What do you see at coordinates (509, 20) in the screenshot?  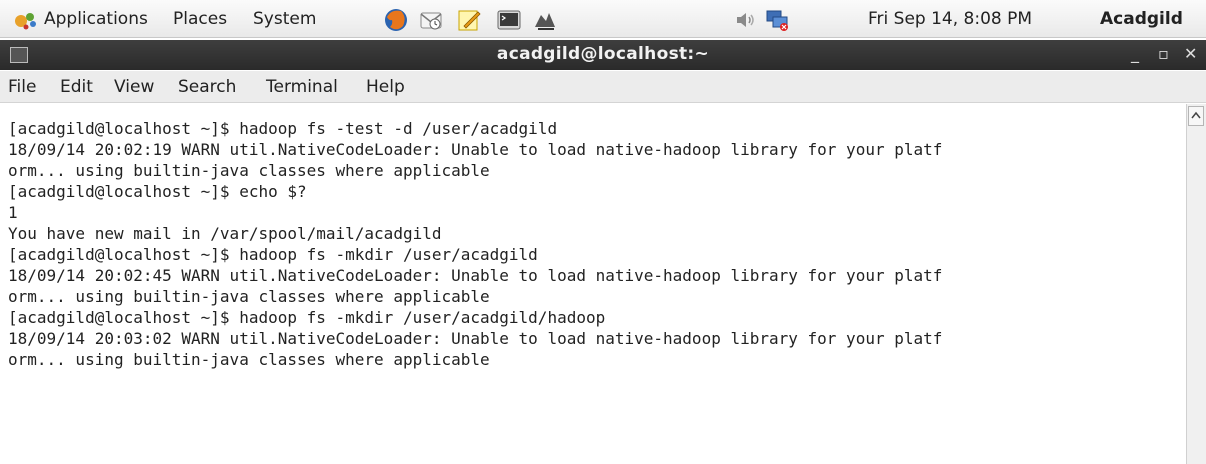 I see `terminal-icon` at bounding box center [509, 20].